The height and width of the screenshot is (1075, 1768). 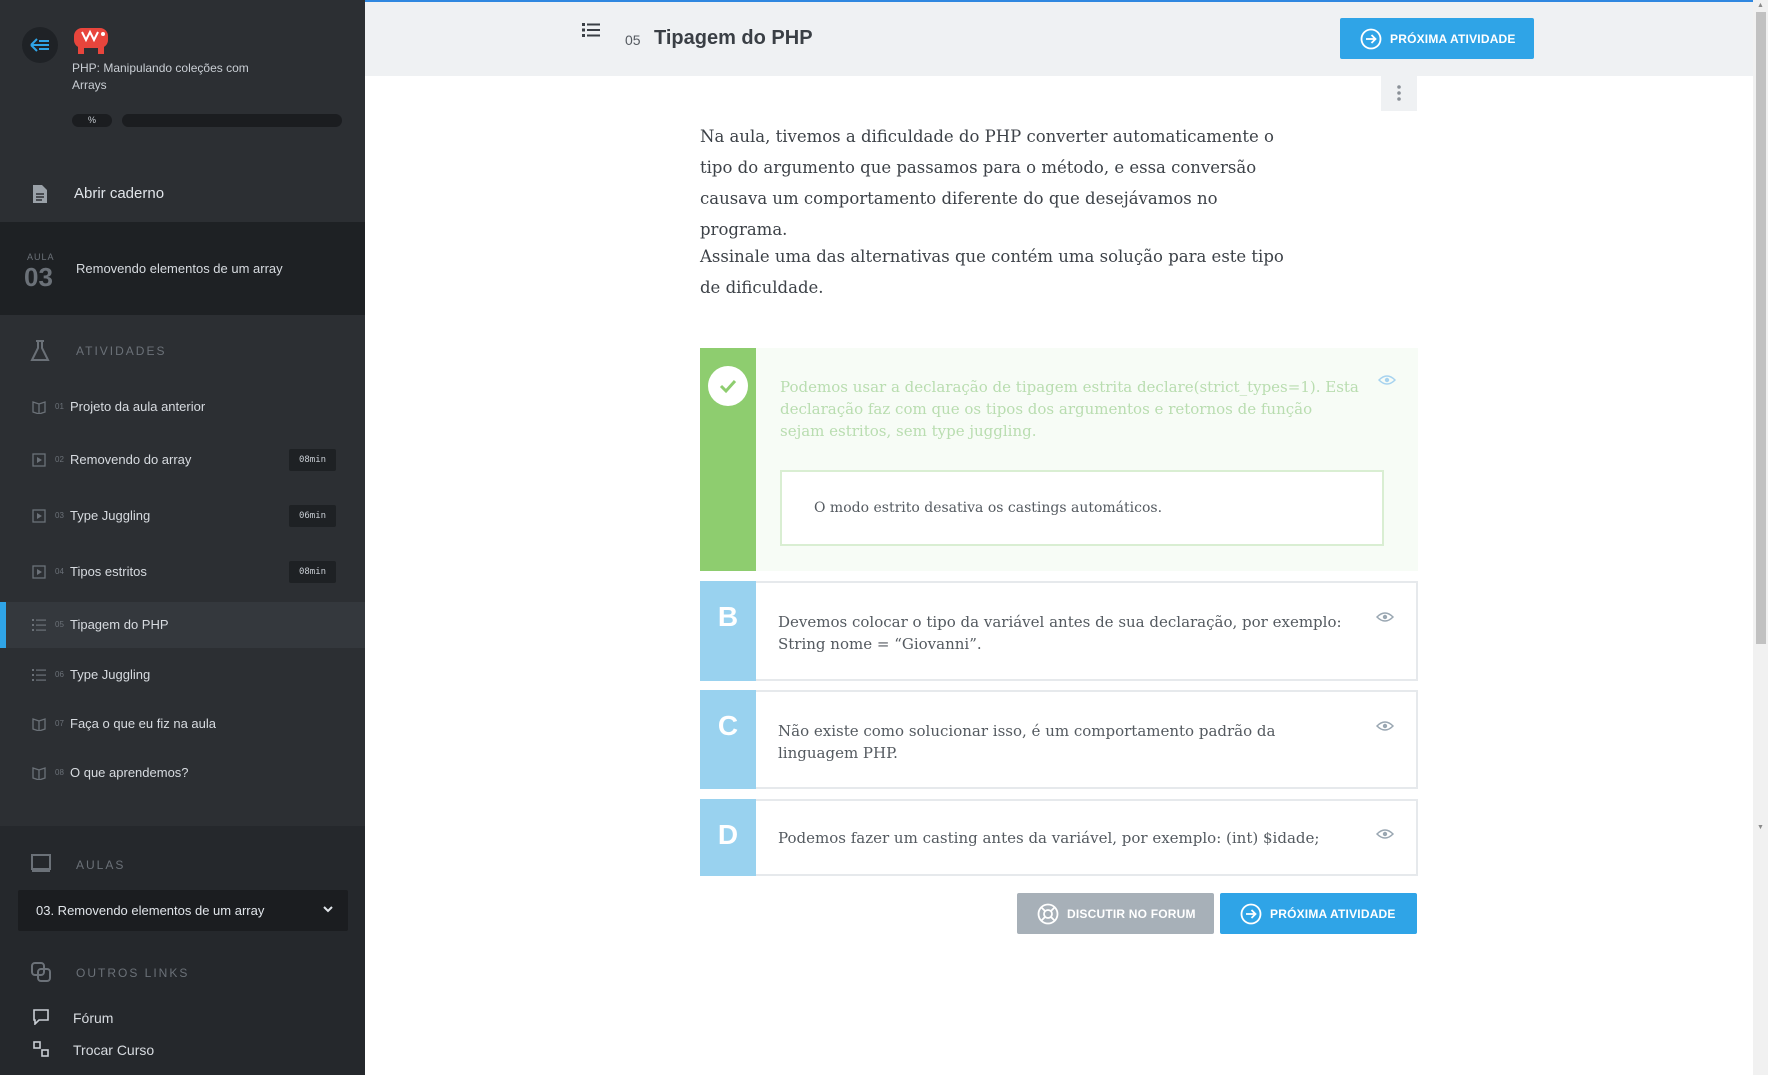 I want to click on current-lesson: AULA 03 Removendo elementos de um array, so click(x=182, y=268).